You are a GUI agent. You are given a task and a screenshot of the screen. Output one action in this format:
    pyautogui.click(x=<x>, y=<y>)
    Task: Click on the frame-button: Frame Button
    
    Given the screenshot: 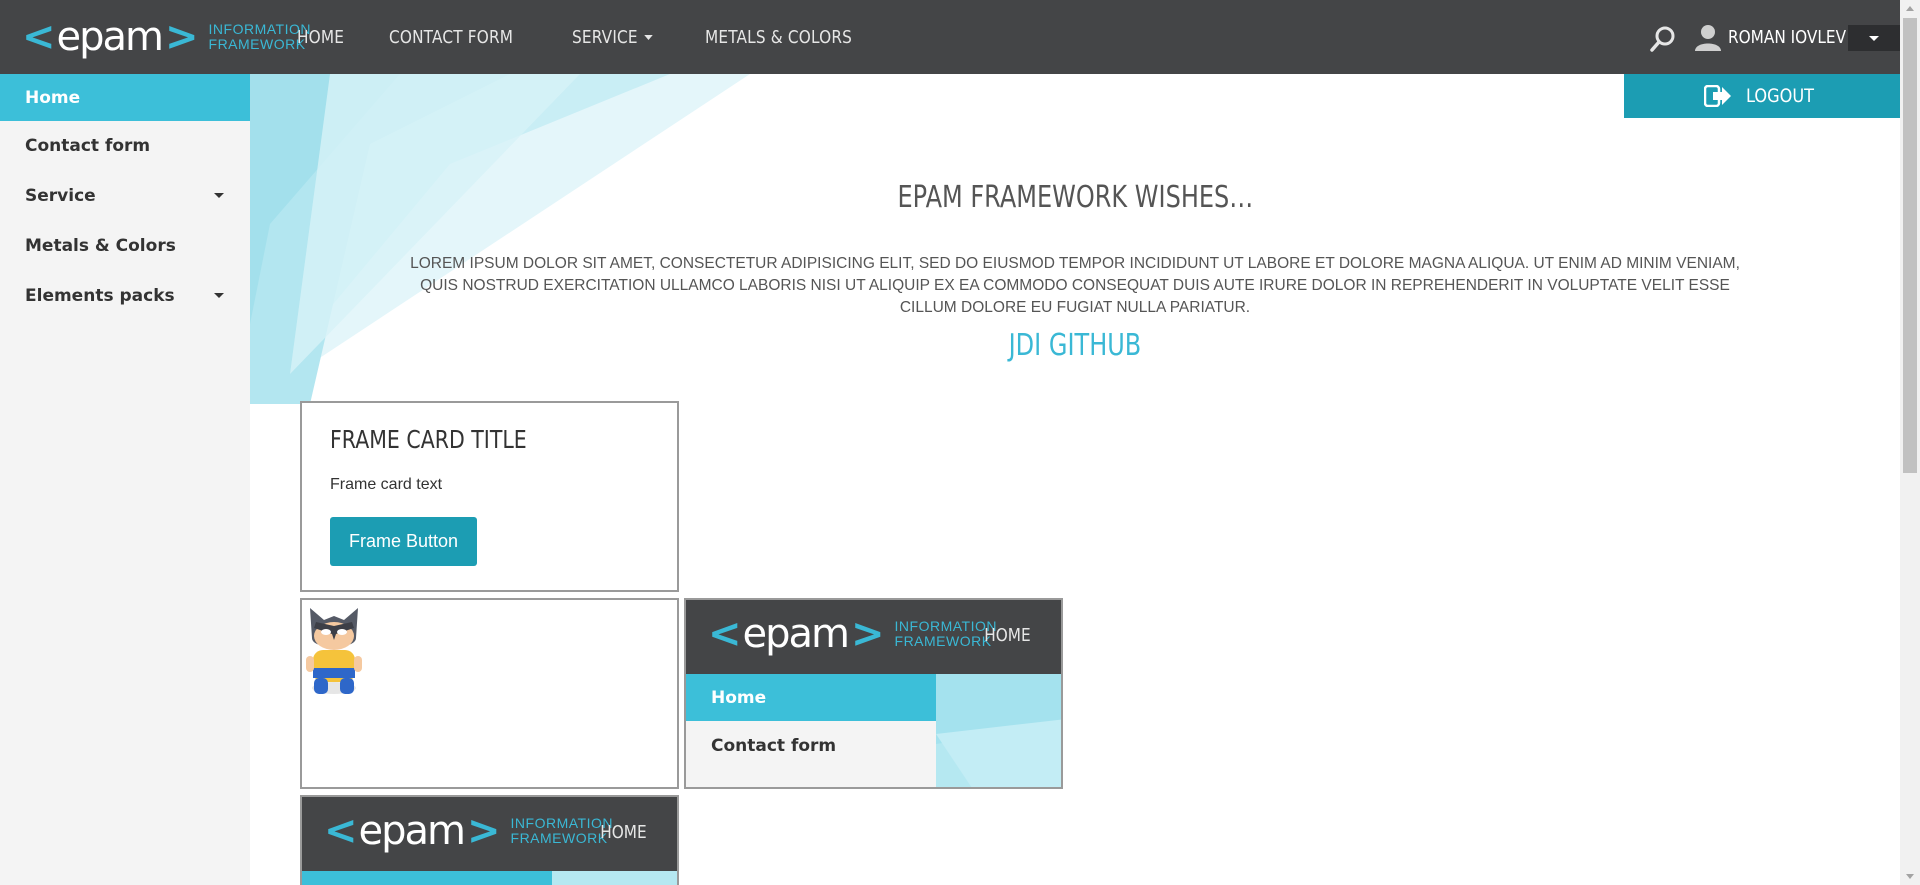 What is the action you would take?
    pyautogui.click(x=403, y=541)
    